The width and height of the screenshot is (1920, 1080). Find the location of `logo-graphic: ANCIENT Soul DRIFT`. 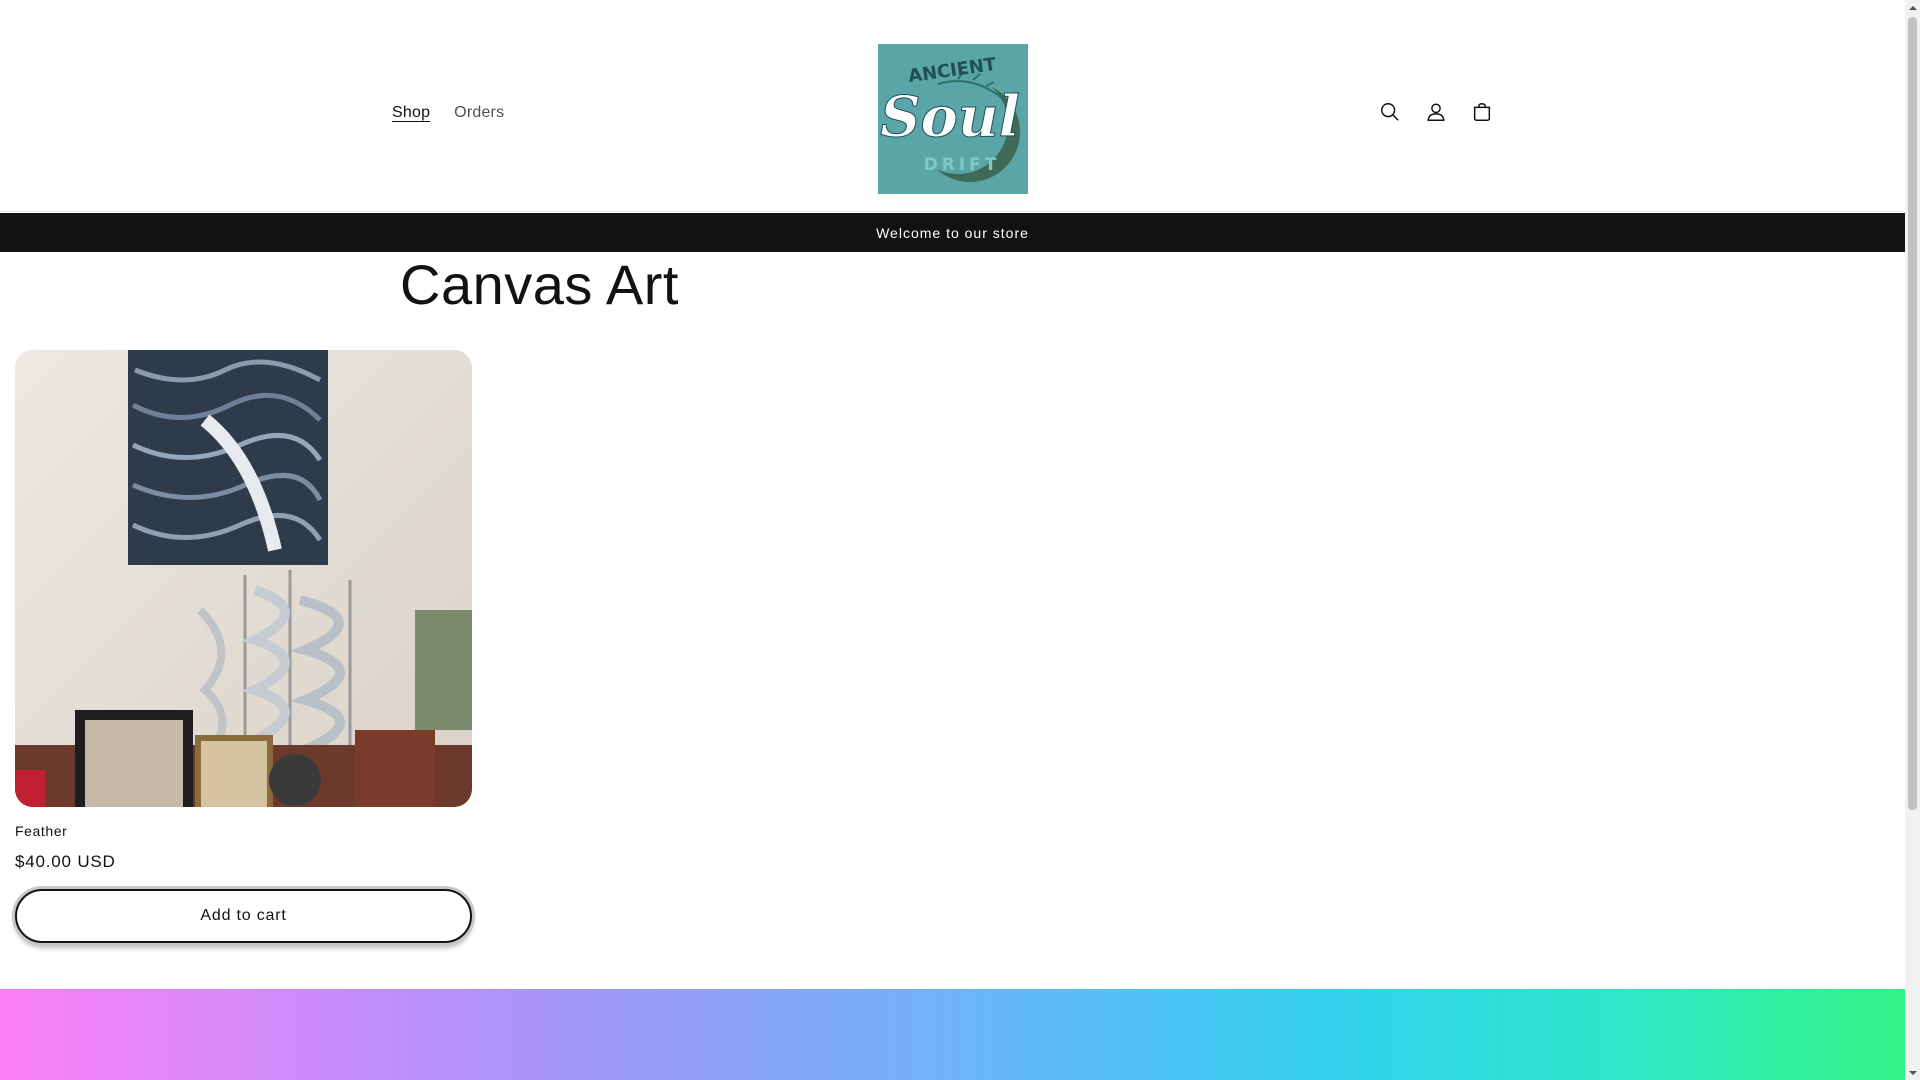

logo-graphic: ANCIENT Soul DRIFT is located at coordinates (953, 119).